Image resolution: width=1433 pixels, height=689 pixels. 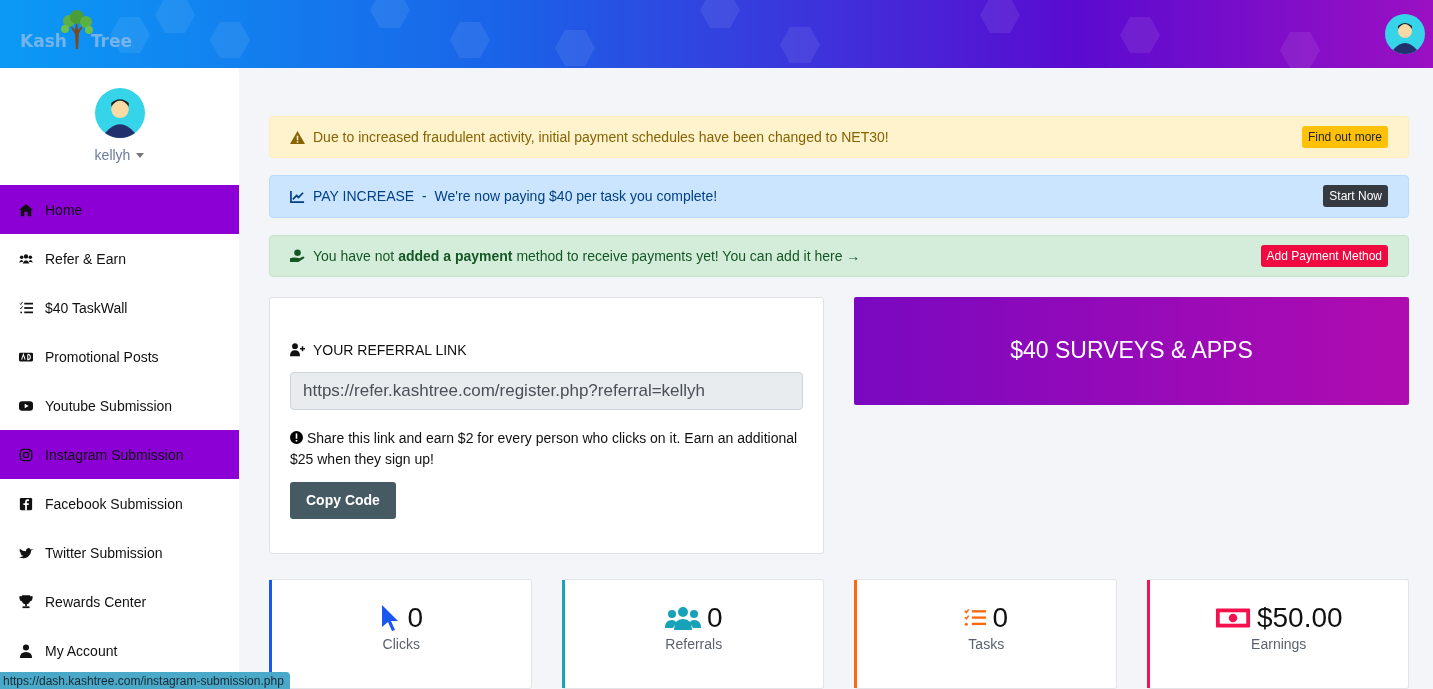 I want to click on sidebar-item: $40 TaskWall, so click(x=119, y=307).